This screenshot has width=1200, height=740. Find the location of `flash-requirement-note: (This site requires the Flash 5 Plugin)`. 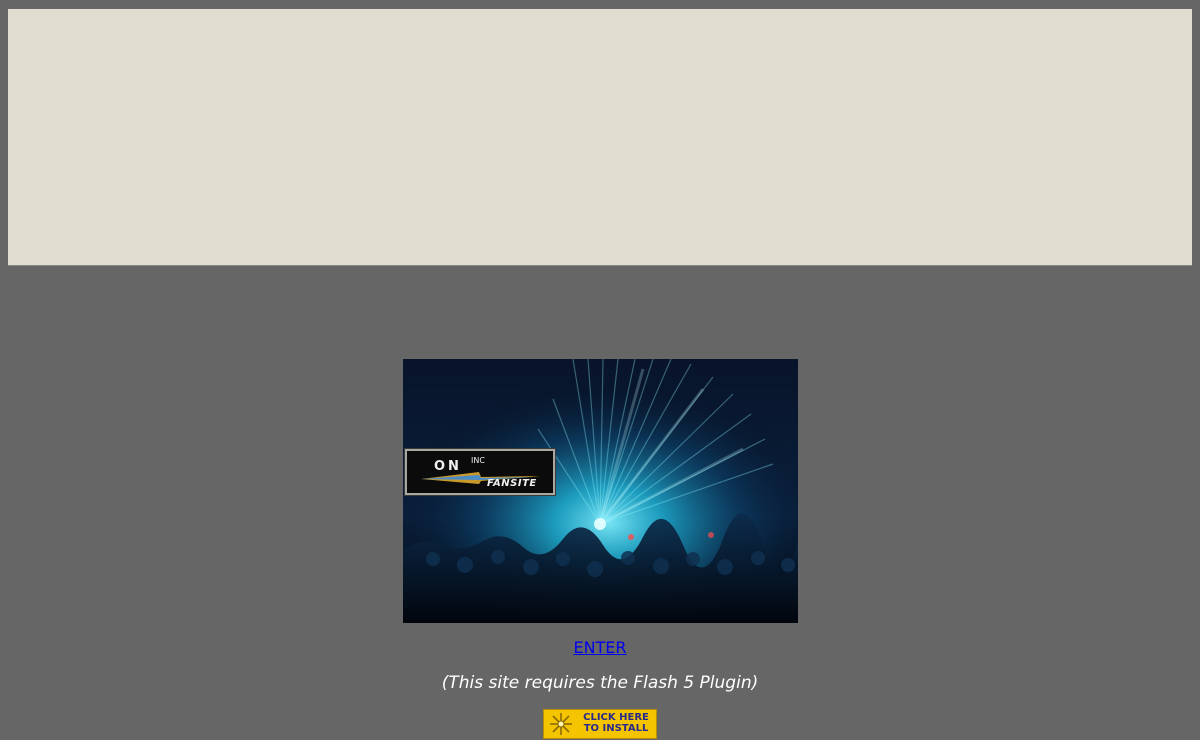

flash-requirement-note: (This site requires the Flash 5 Plugin) is located at coordinates (600, 683).